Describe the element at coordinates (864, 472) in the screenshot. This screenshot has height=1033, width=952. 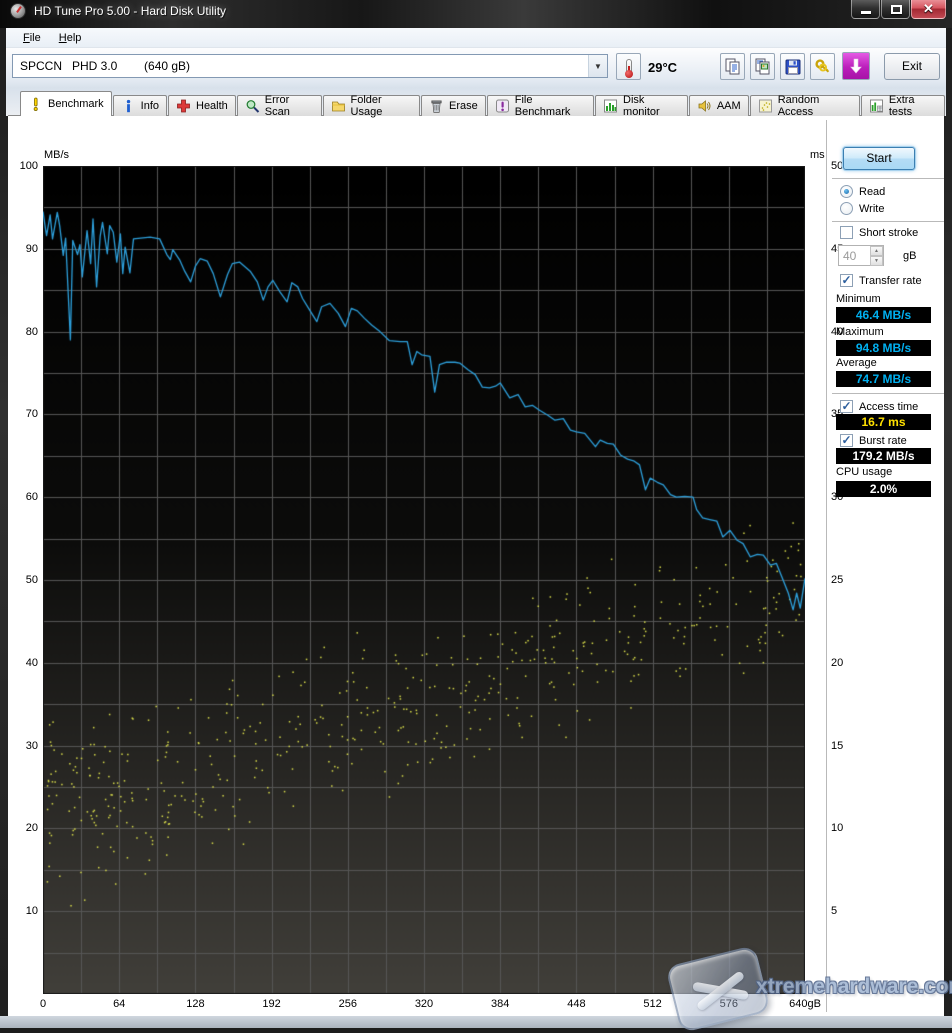
I see `cpu-usage-label: CPU usage` at that location.